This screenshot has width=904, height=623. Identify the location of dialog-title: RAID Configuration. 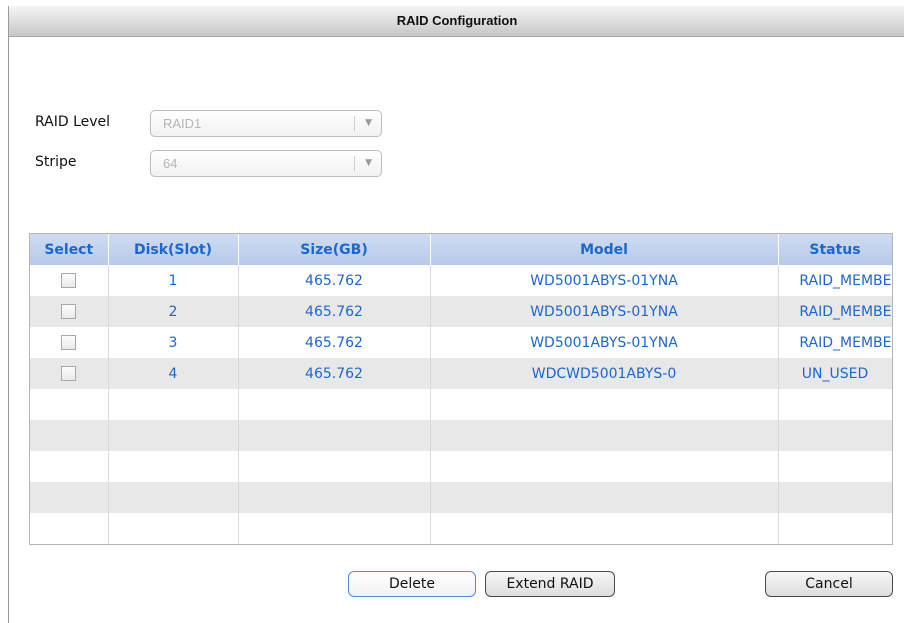
(456, 21).